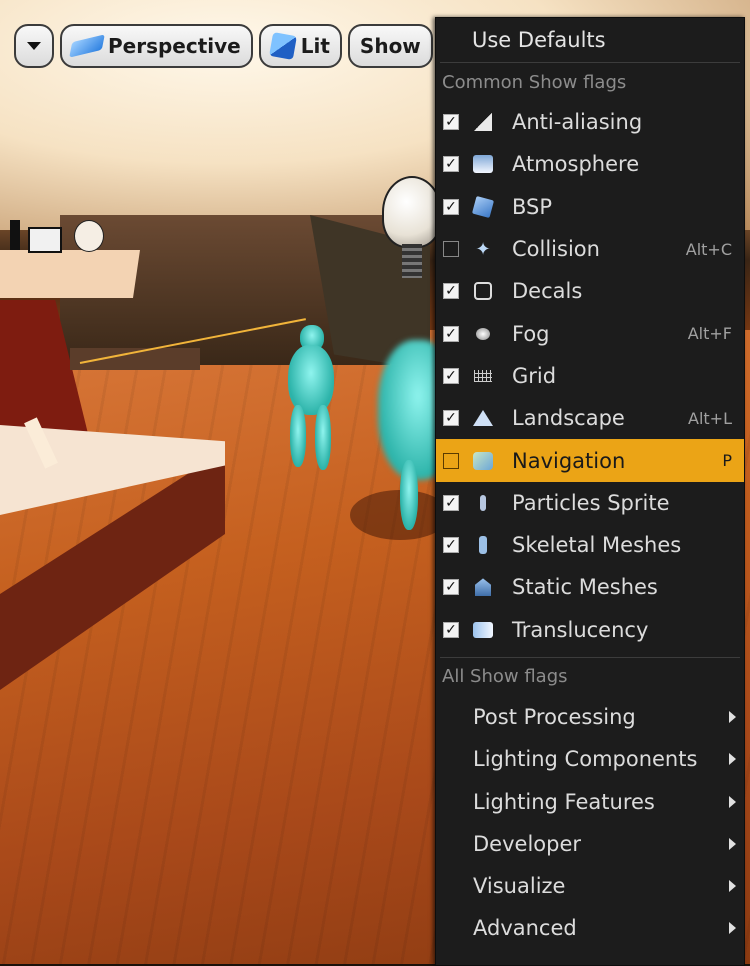 The height and width of the screenshot is (966, 750). What do you see at coordinates (727, 461) in the screenshot?
I see `shortcut-hint: P` at bounding box center [727, 461].